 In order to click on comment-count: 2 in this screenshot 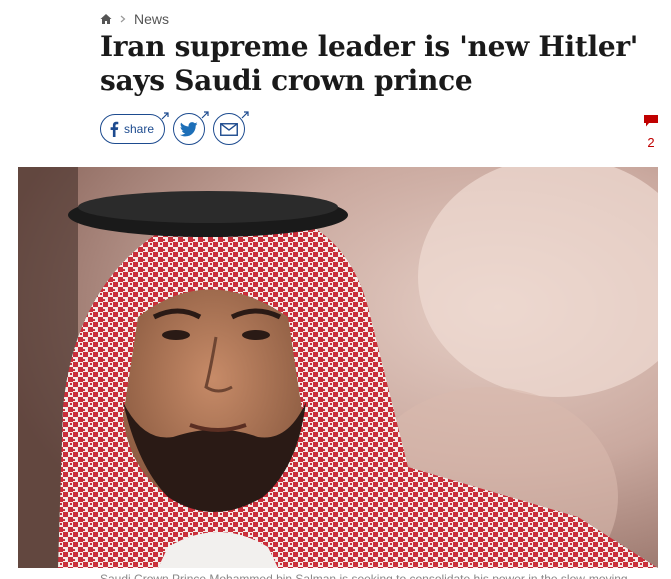, I will do `click(651, 142)`.